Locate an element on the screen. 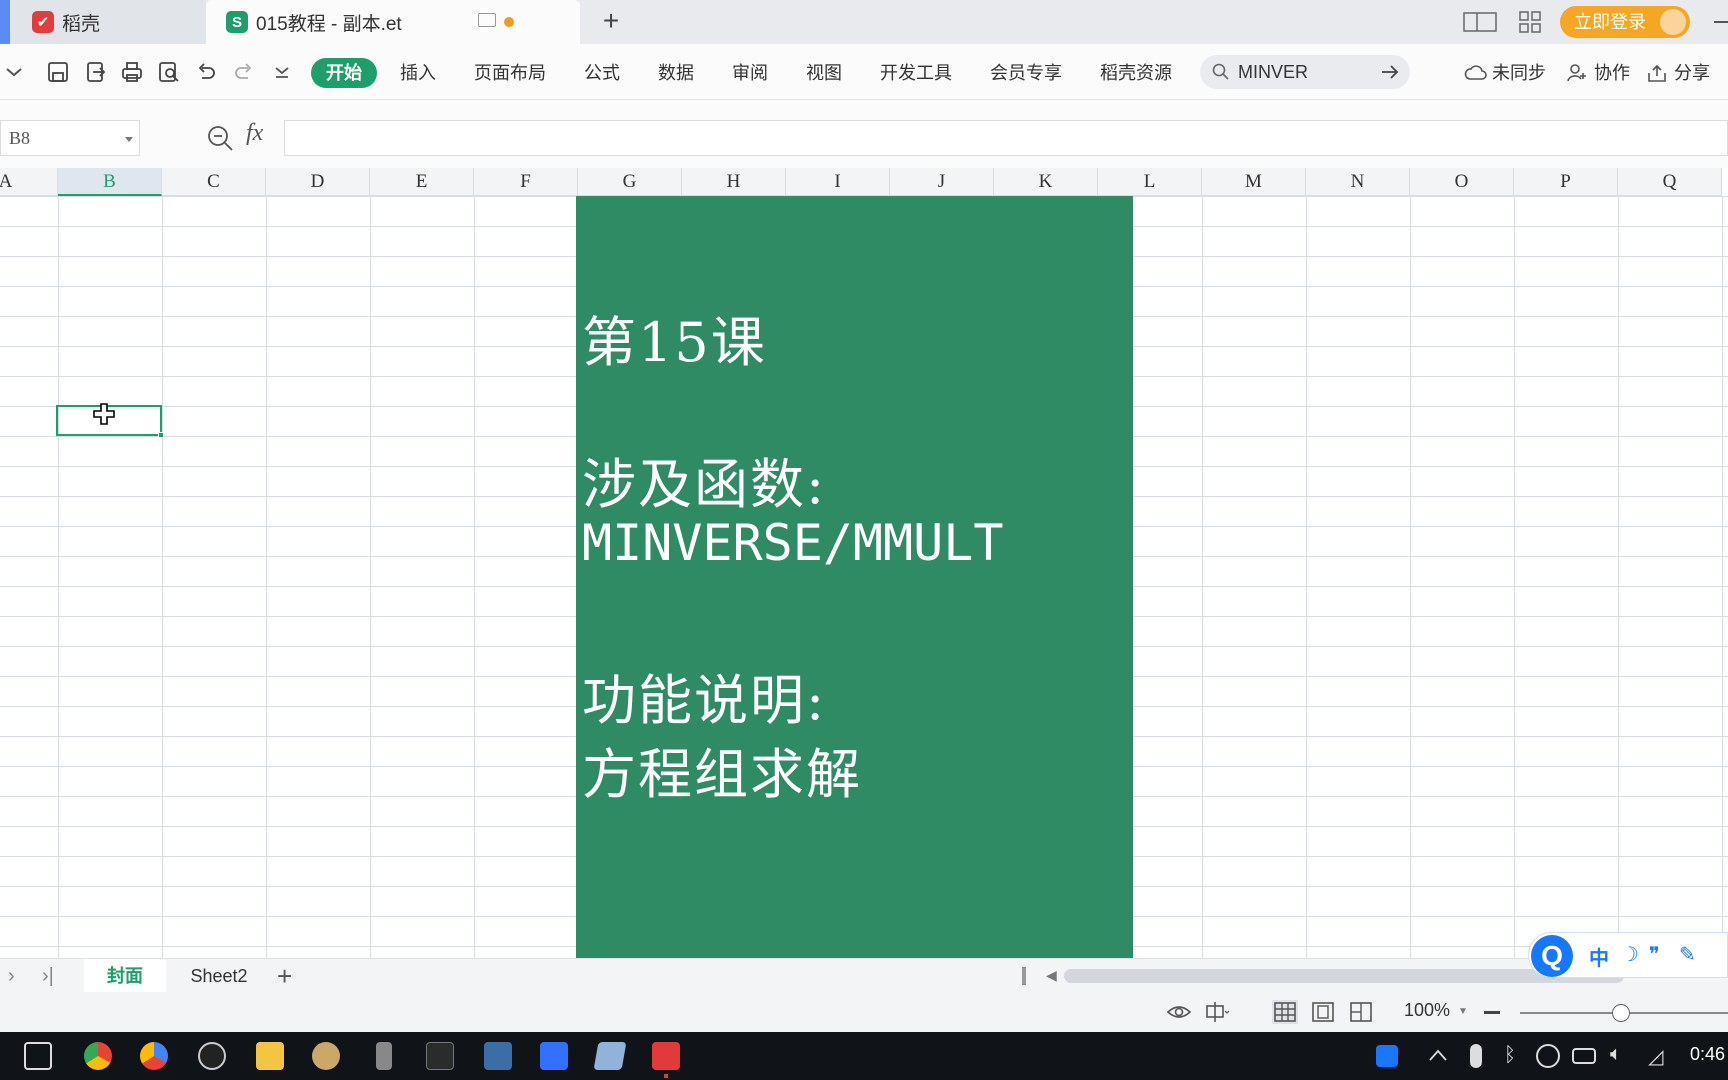  obs-icon is located at coordinates (212, 1056).